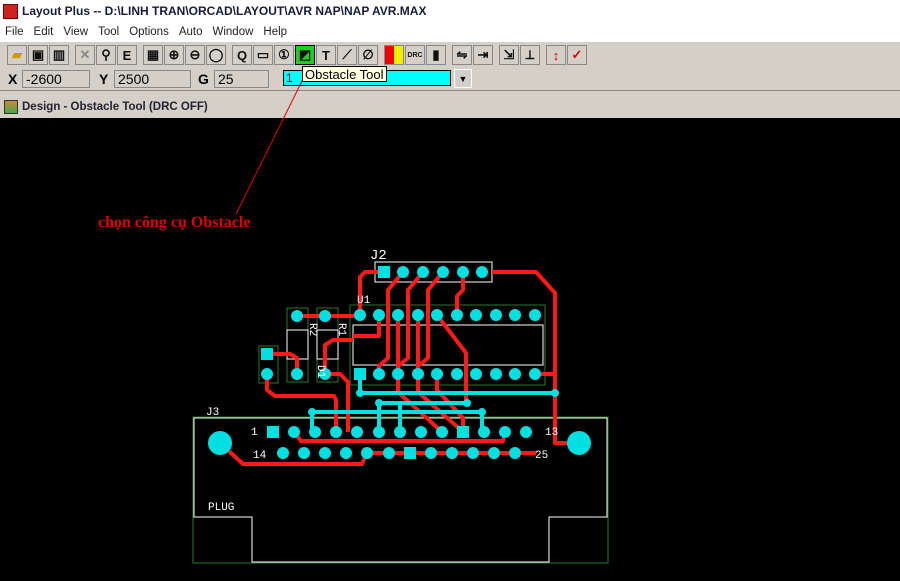  I want to click on j2-label: J2, so click(378, 256).